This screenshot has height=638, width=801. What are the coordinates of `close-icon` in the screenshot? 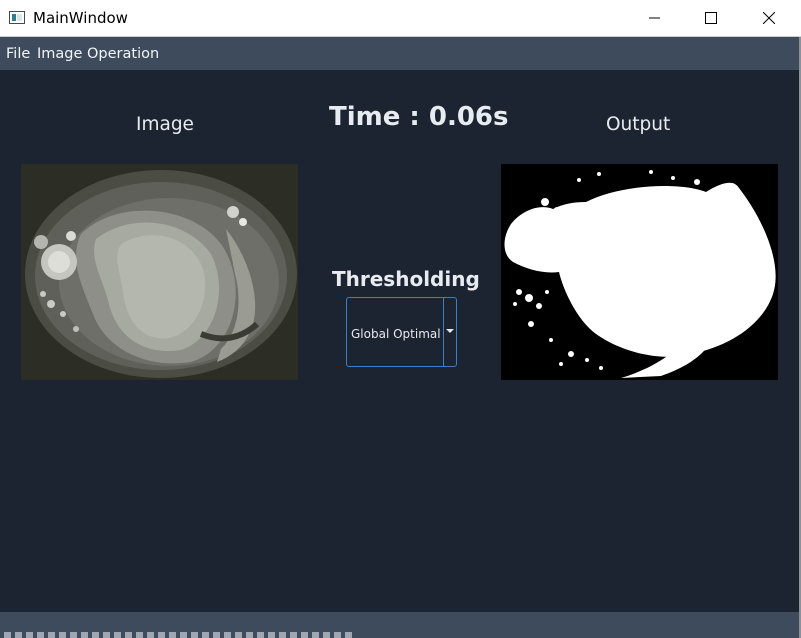 It's located at (769, 18).